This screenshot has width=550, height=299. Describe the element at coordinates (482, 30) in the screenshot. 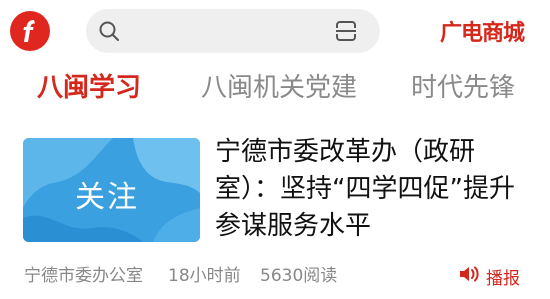

I see `brand-mall-logo: 广电商城` at that location.